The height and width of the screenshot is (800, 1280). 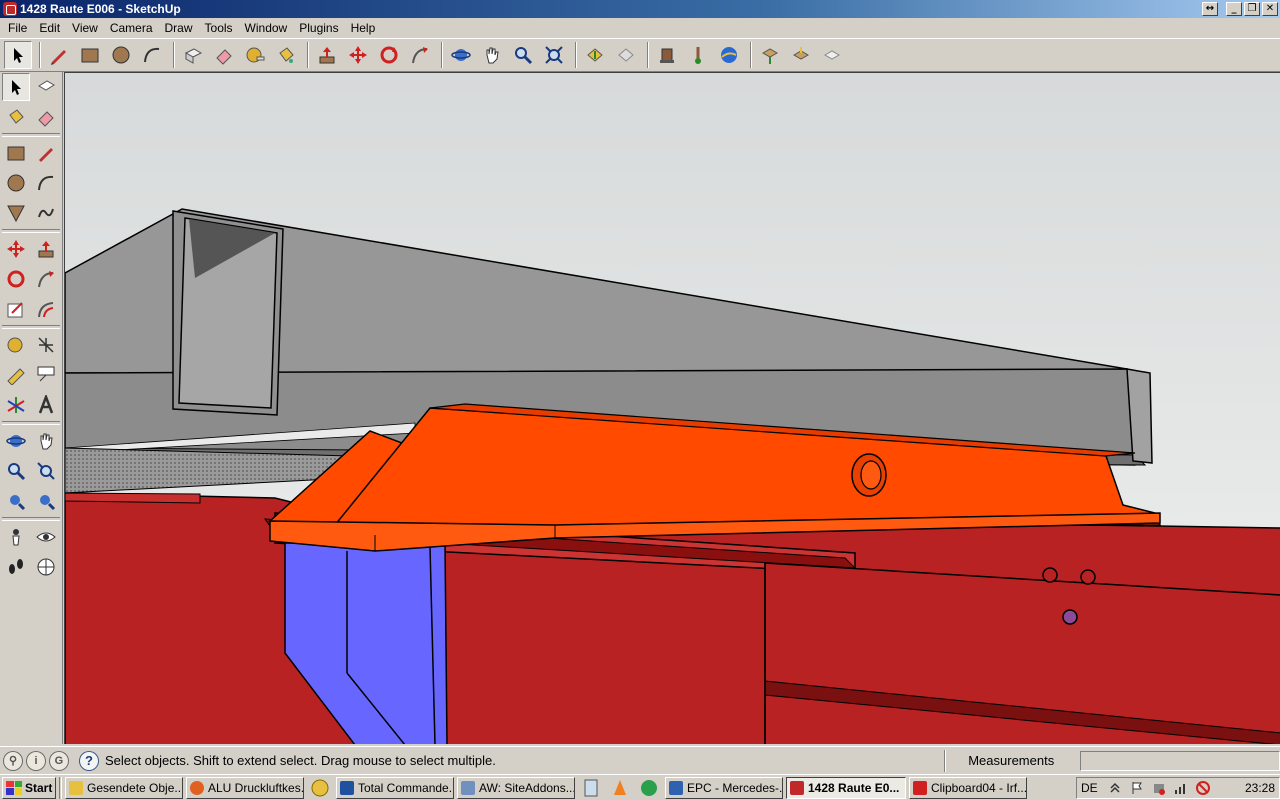 What do you see at coordinates (1137, 788) in the screenshot?
I see `flag-icon` at bounding box center [1137, 788].